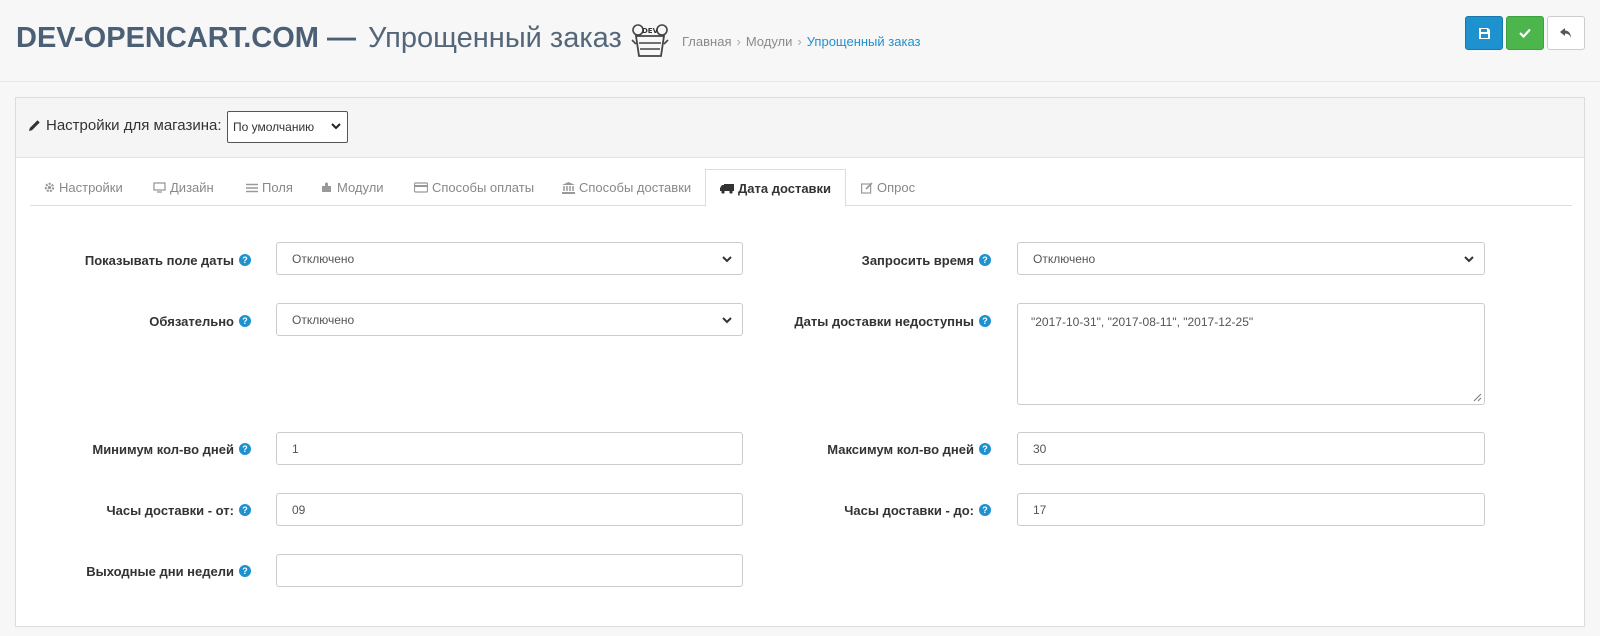  What do you see at coordinates (1251, 354) in the screenshot?
I see `unavailable-dates-textarea: "2017-10-31", "2017-08-11", "2017-12-25"` at bounding box center [1251, 354].